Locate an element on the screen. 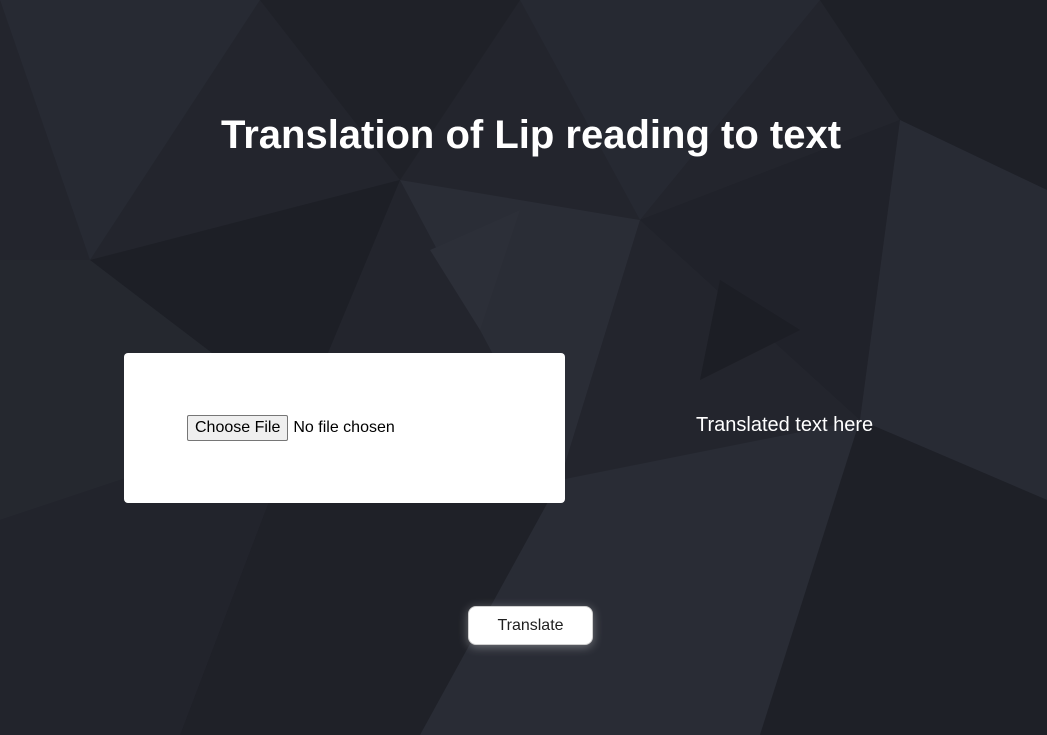 The height and width of the screenshot is (735, 1047). page-title: Translation of Lip reading to text is located at coordinates (531, 135).